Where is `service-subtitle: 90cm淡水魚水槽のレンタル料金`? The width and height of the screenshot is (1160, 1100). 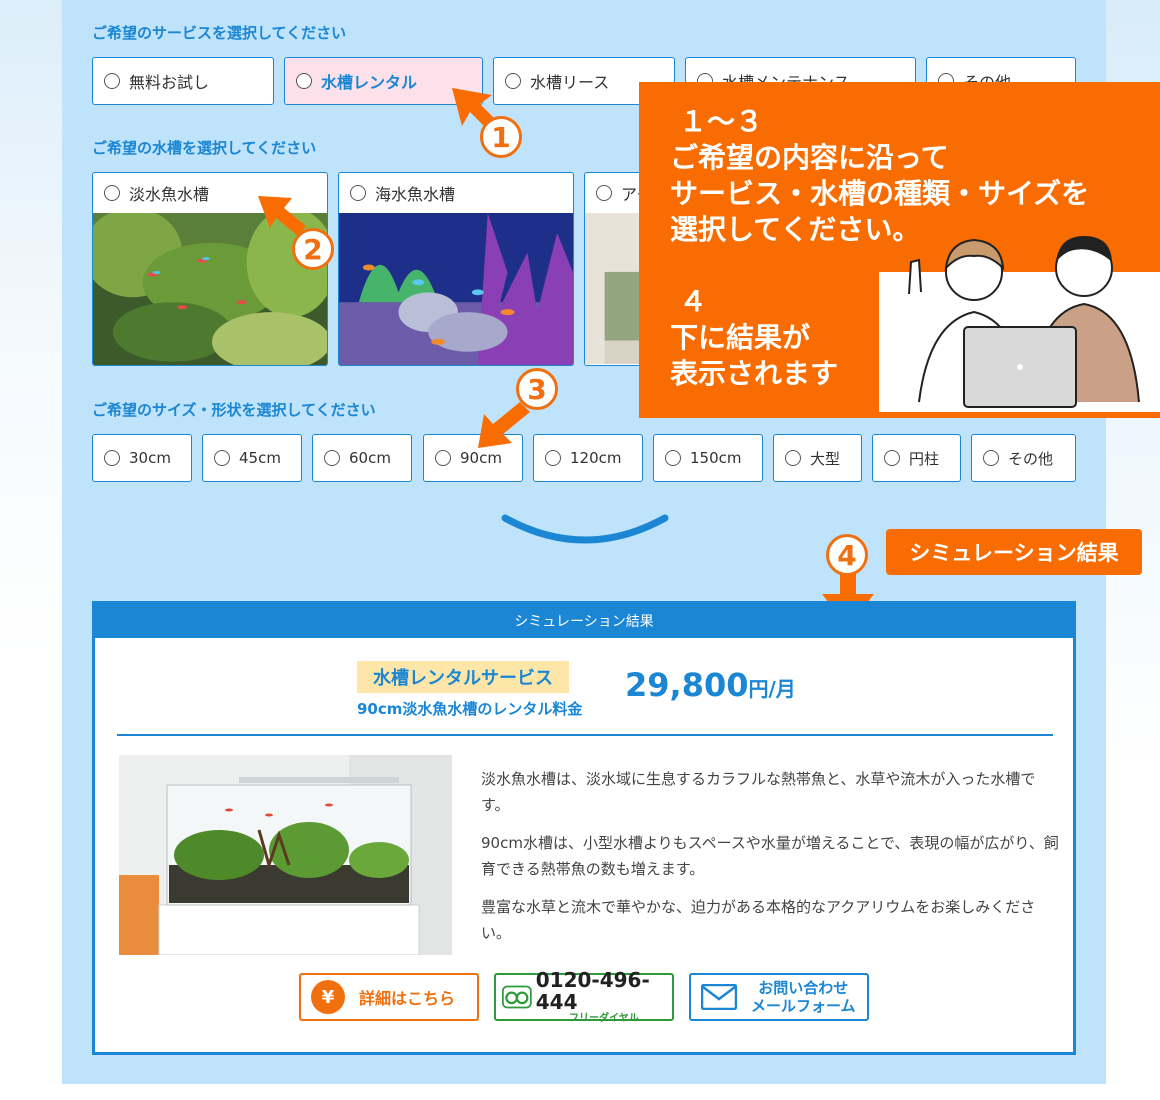
service-subtitle: 90cm淡水魚水槽のレンタル料金 is located at coordinates (470, 709).